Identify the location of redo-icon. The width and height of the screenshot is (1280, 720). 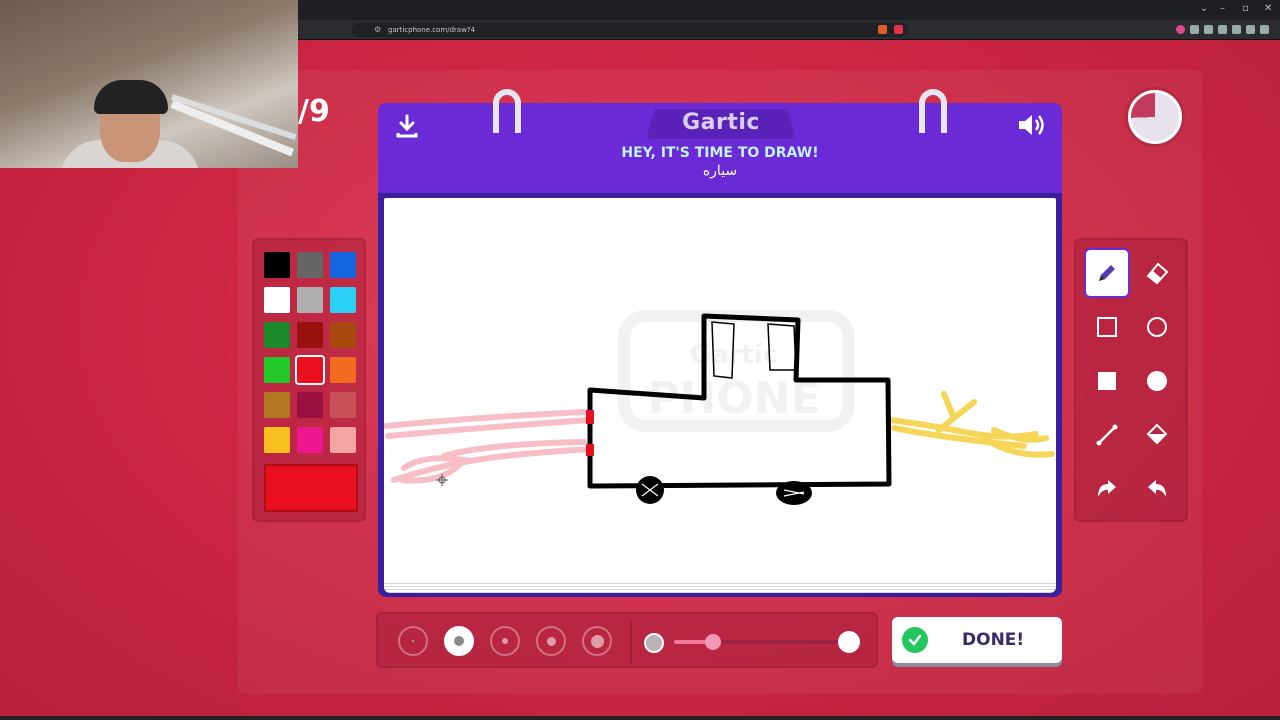
(1157, 489).